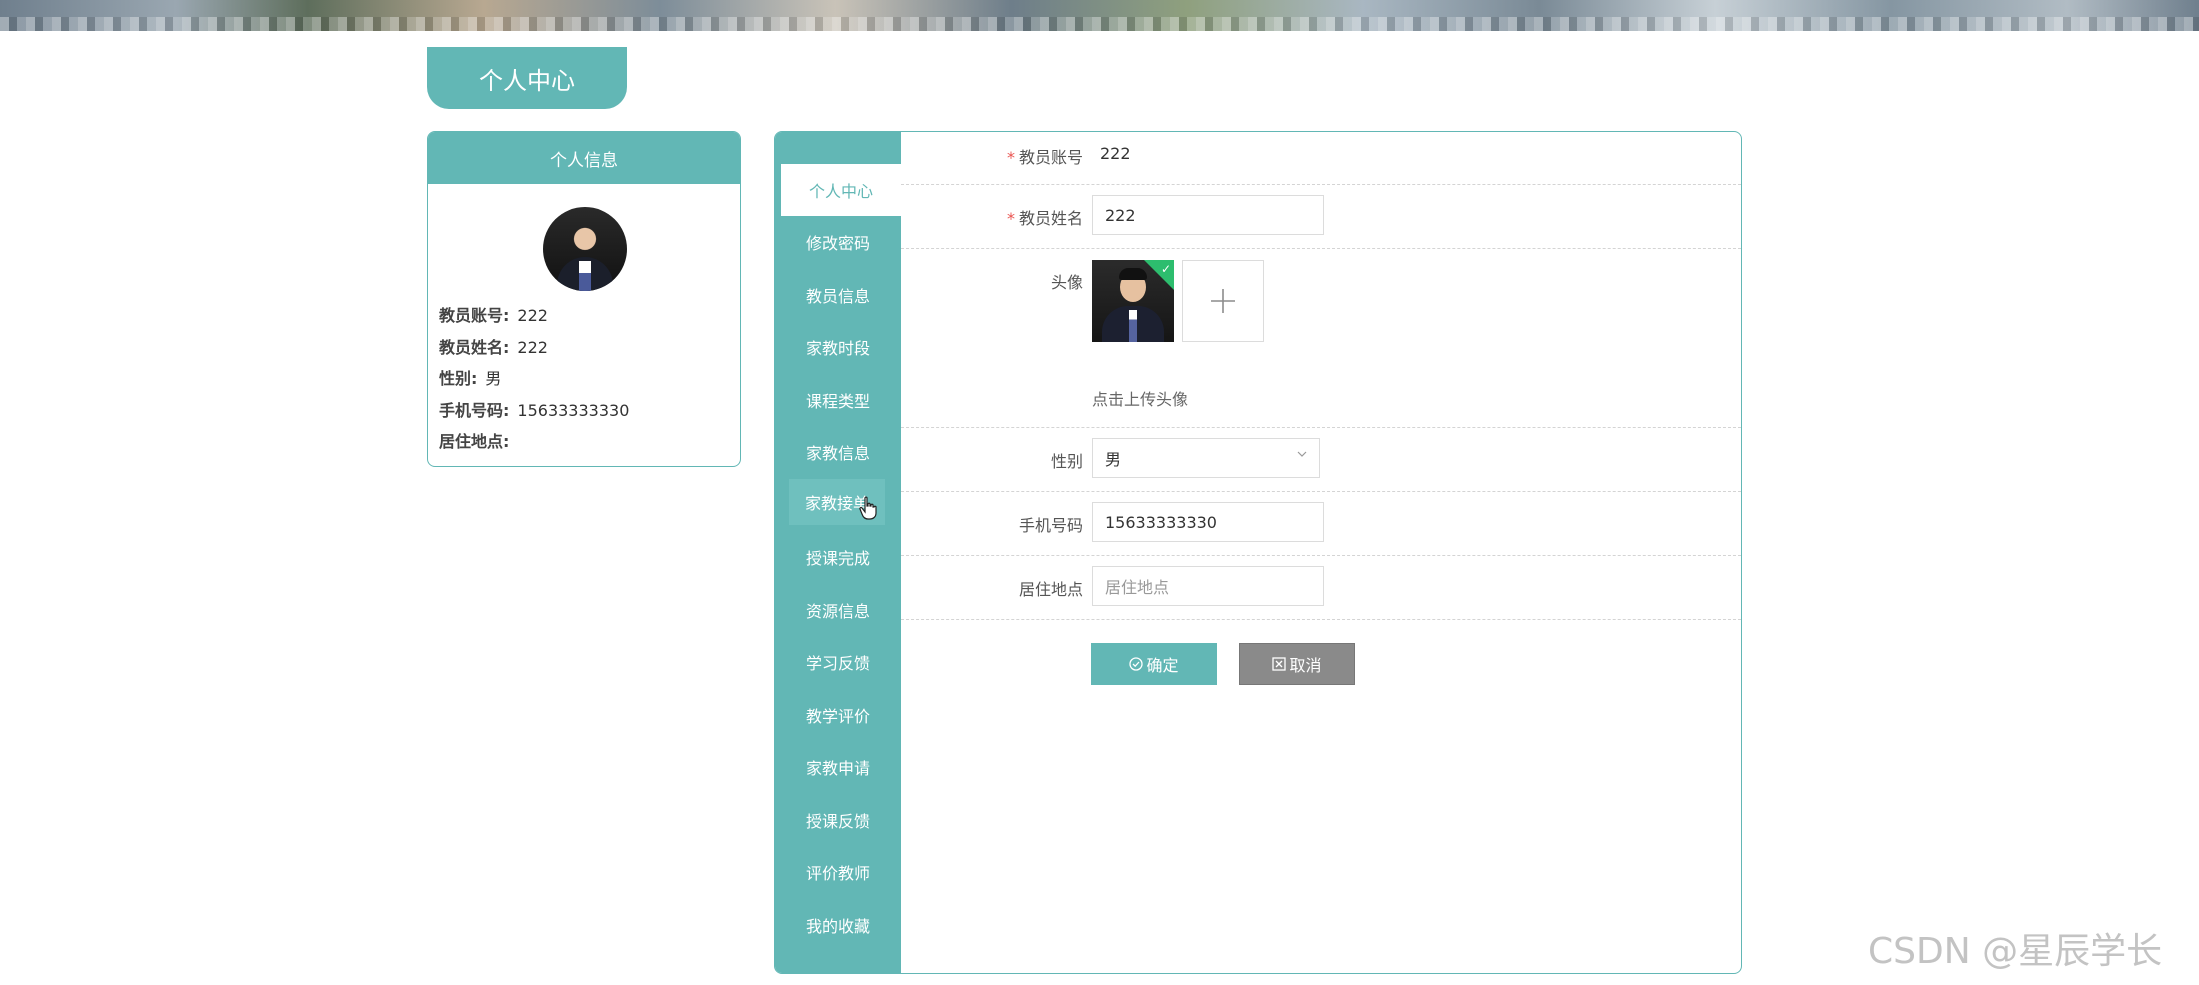 Image resolution: width=2199 pixels, height=985 pixels. Describe the element at coordinates (838, 610) in the screenshot. I see `sidebar-item-resources: 资源信息` at that location.